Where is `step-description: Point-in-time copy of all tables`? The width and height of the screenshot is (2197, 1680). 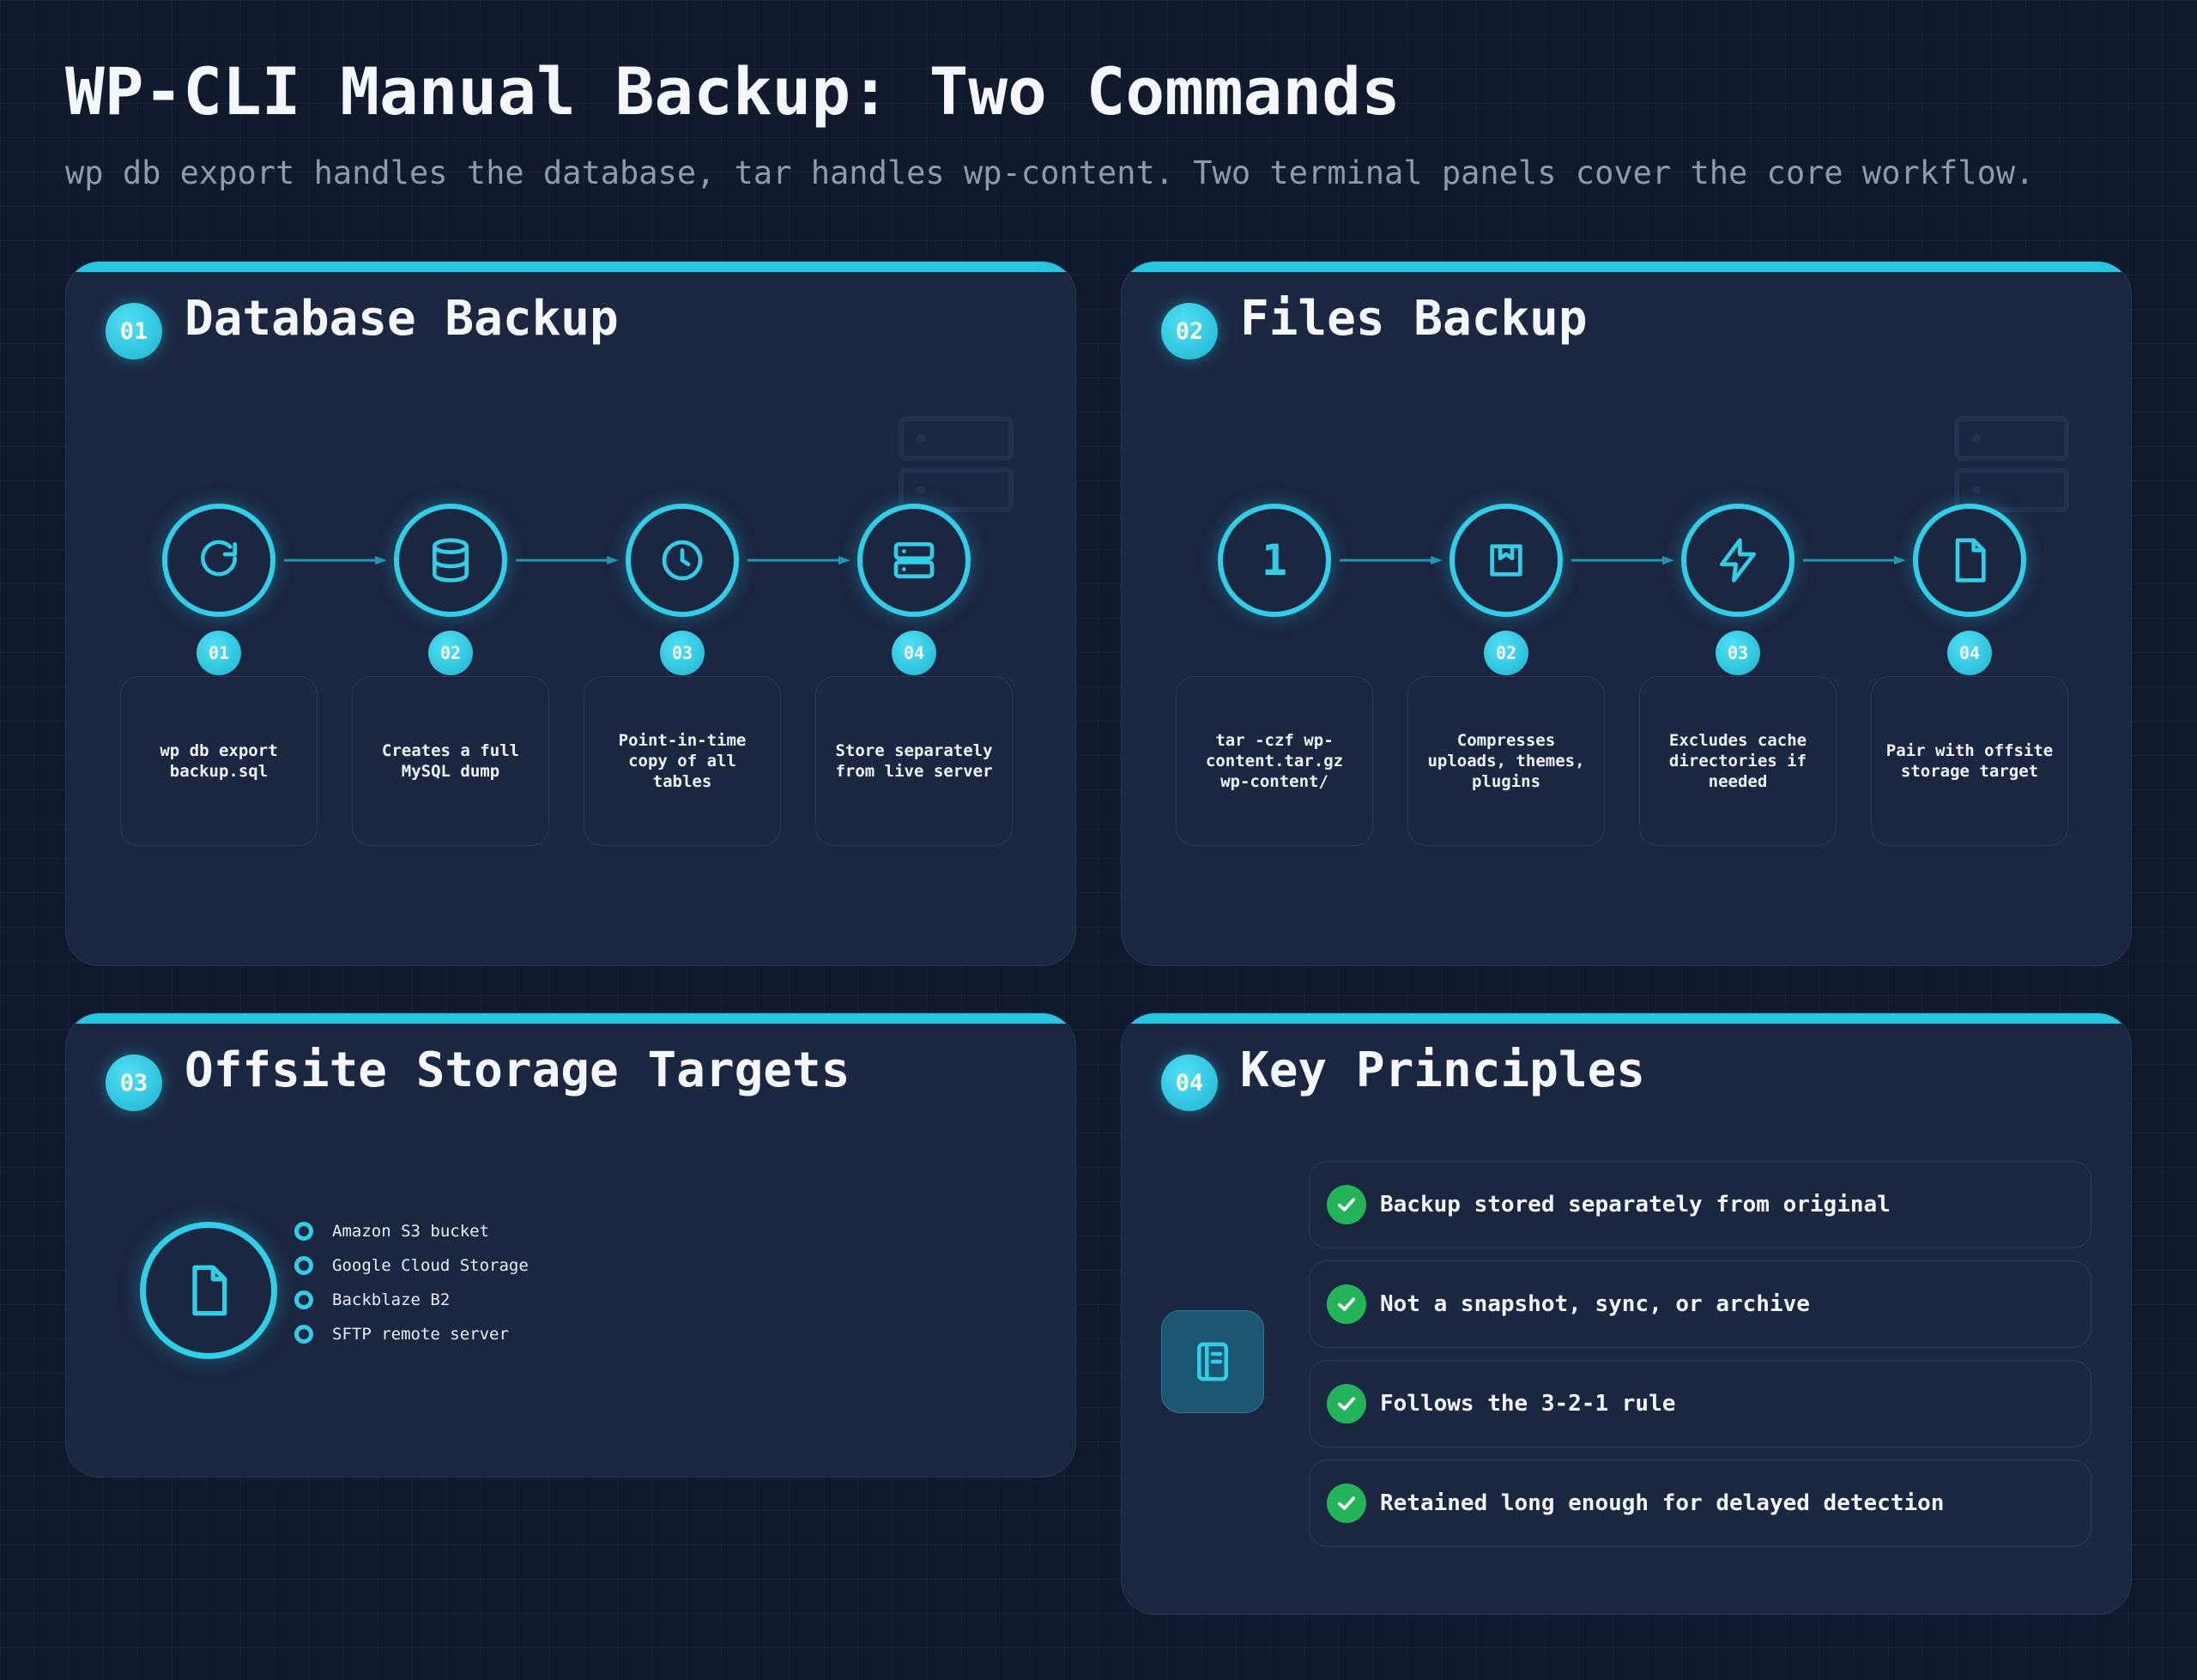 step-description: Point-in-time copy of all tables is located at coordinates (682, 761).